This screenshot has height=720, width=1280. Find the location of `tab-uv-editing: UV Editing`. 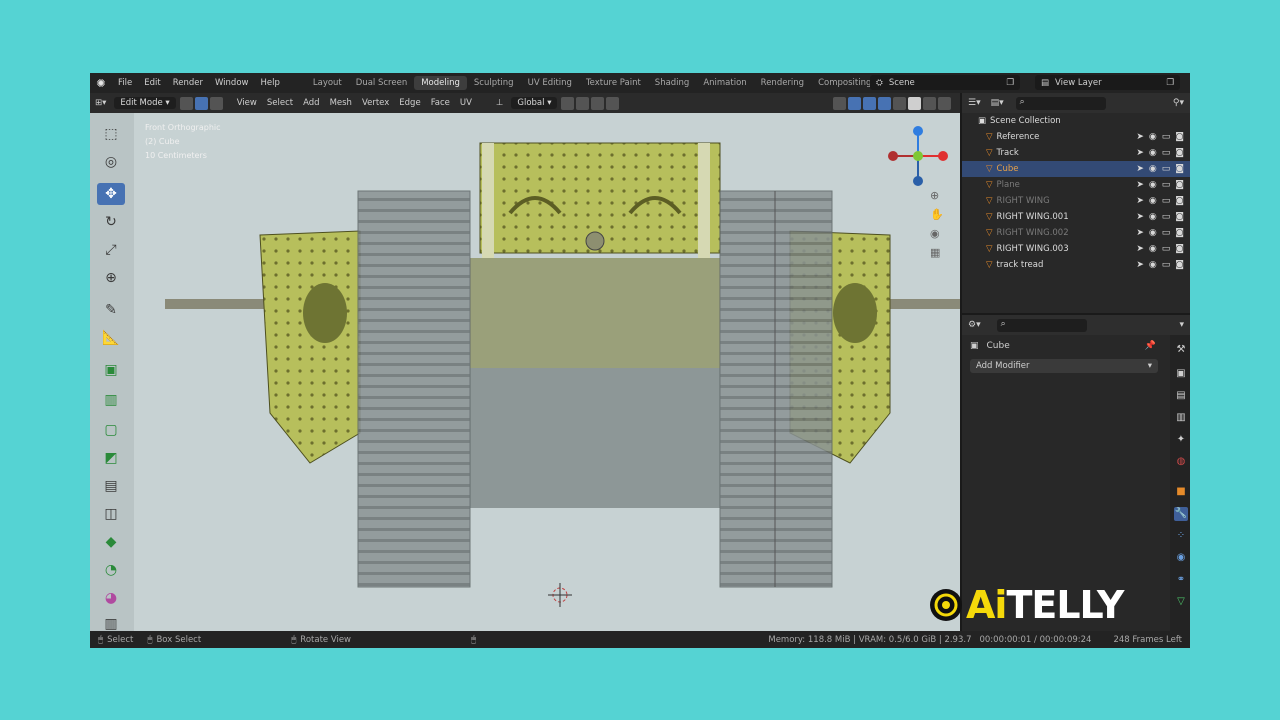

tab-uv-editing: UV Editing is located at coordinates (550, 83).